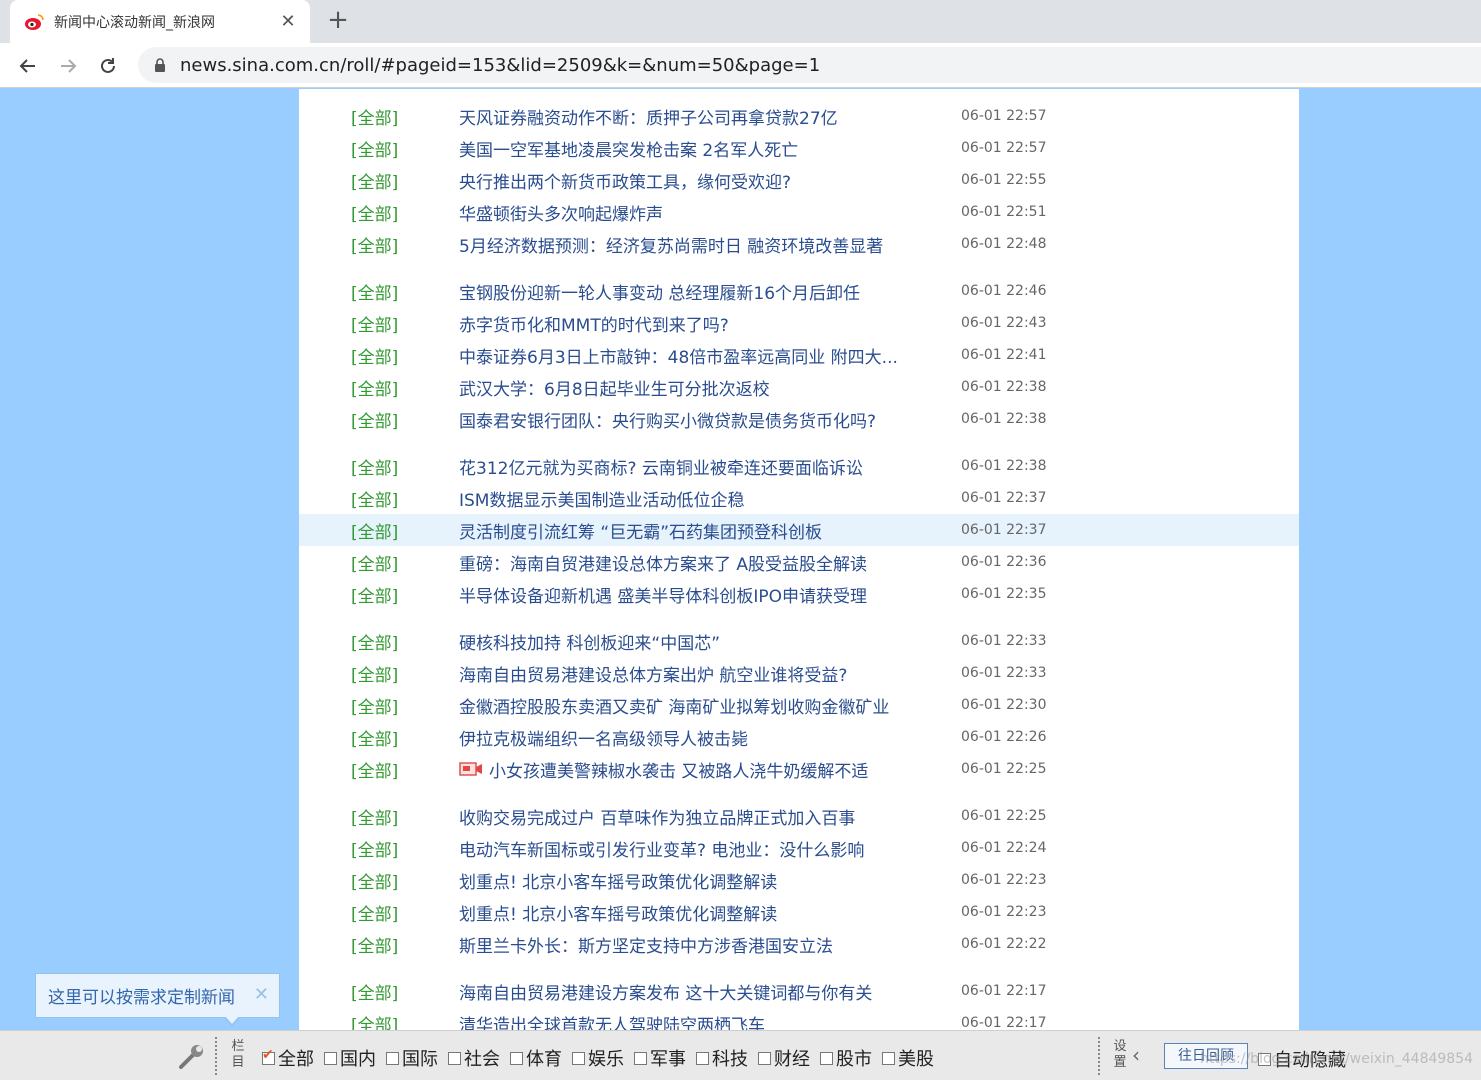 The height and width of the screenshot is (1080, 1481). I want to click on wrench-icon, so click(191, 1057).